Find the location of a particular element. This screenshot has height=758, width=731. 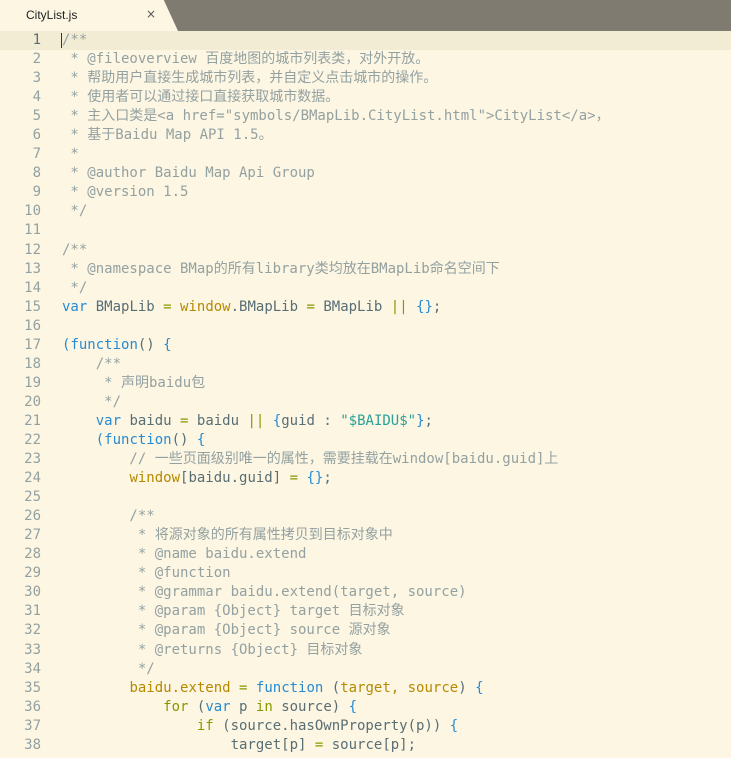

code-line: 7 * is located at coordinates (365, 154).